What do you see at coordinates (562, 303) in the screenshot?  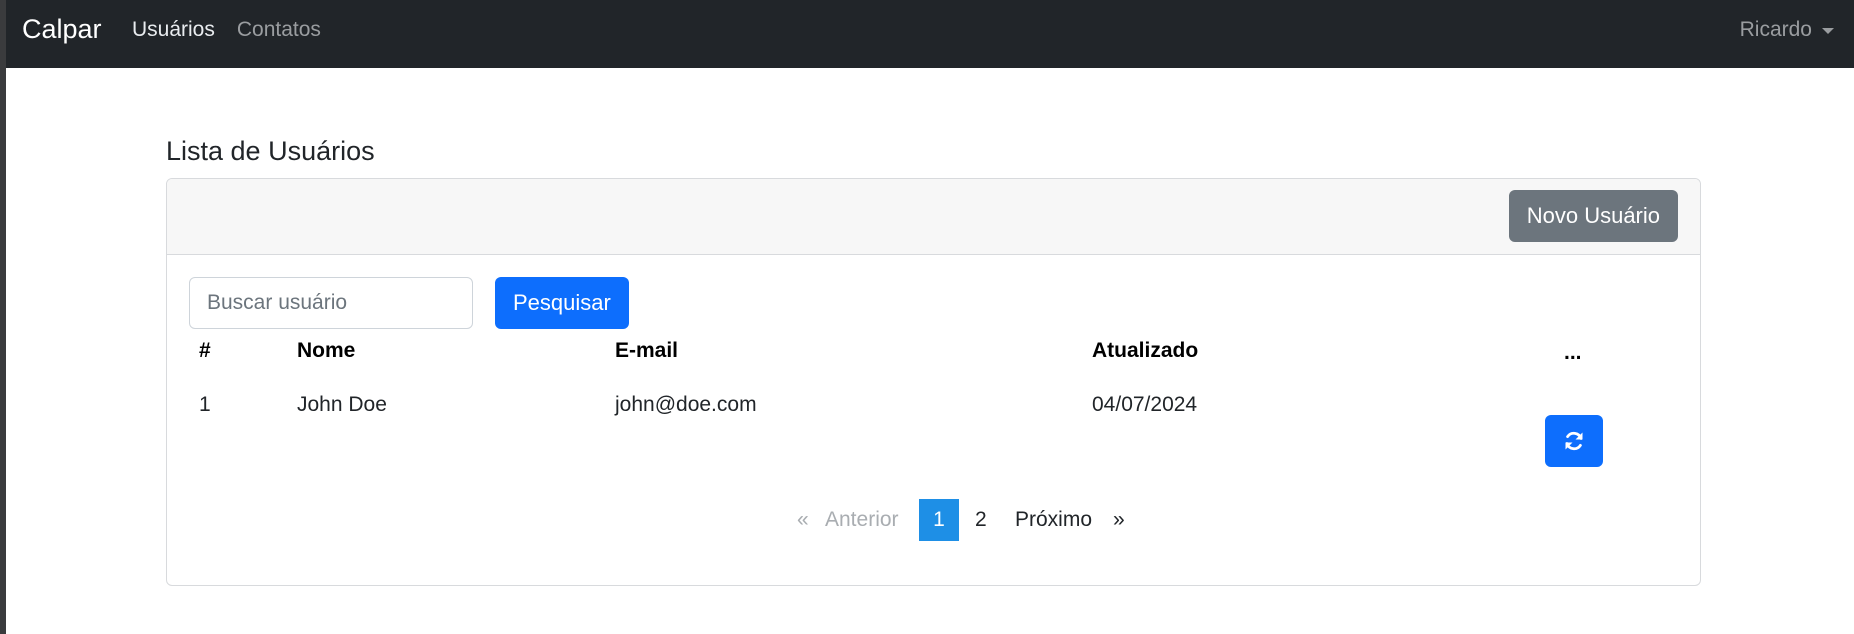 I see `search-button: Pesquisar` at bounding box center [562, 303].